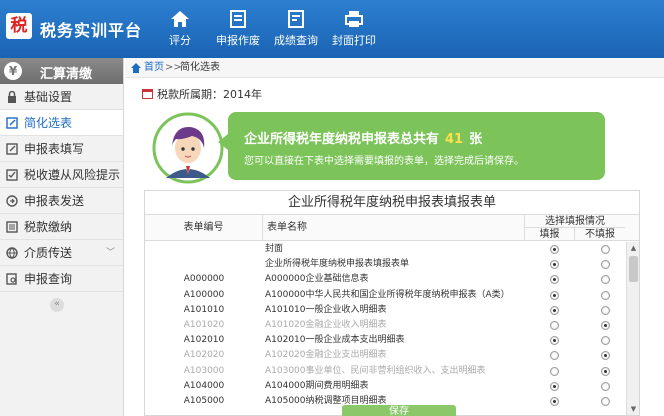  I want to click on form-code: A103000, so click(204, 370).